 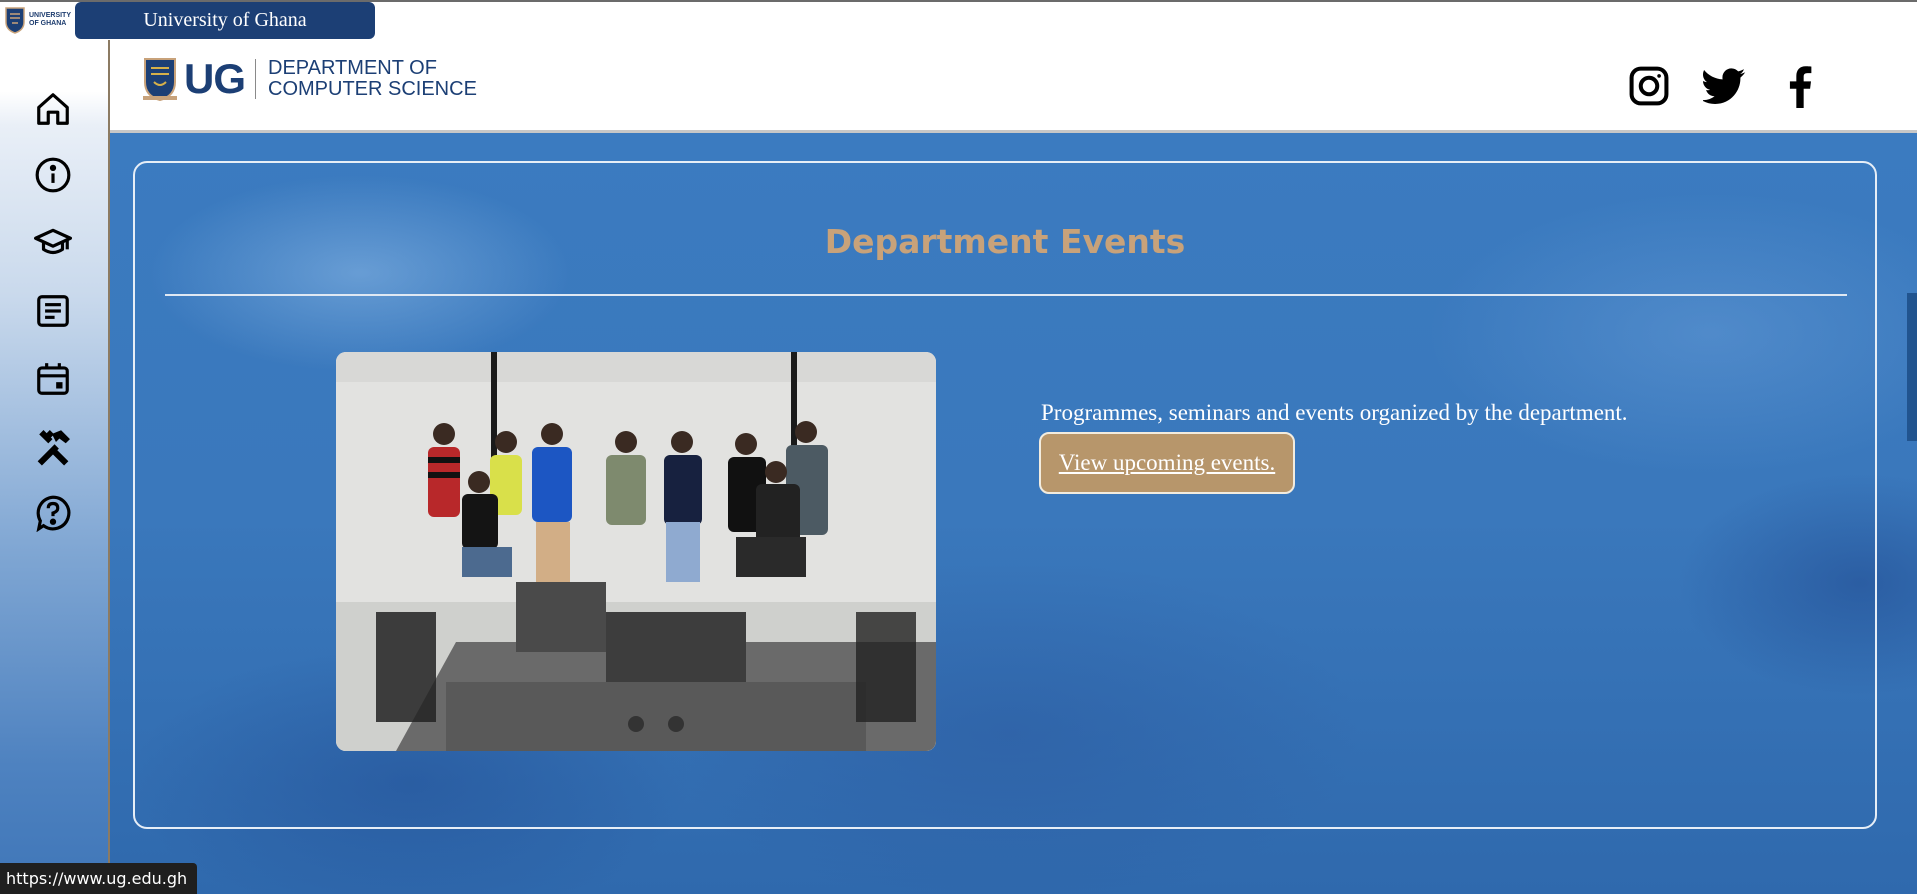 What do you see at coordinates (372, 89) in the screenshot?
I see `department-name-line2: COMPUTER SCIENCE` at bounding box center [372, 89].